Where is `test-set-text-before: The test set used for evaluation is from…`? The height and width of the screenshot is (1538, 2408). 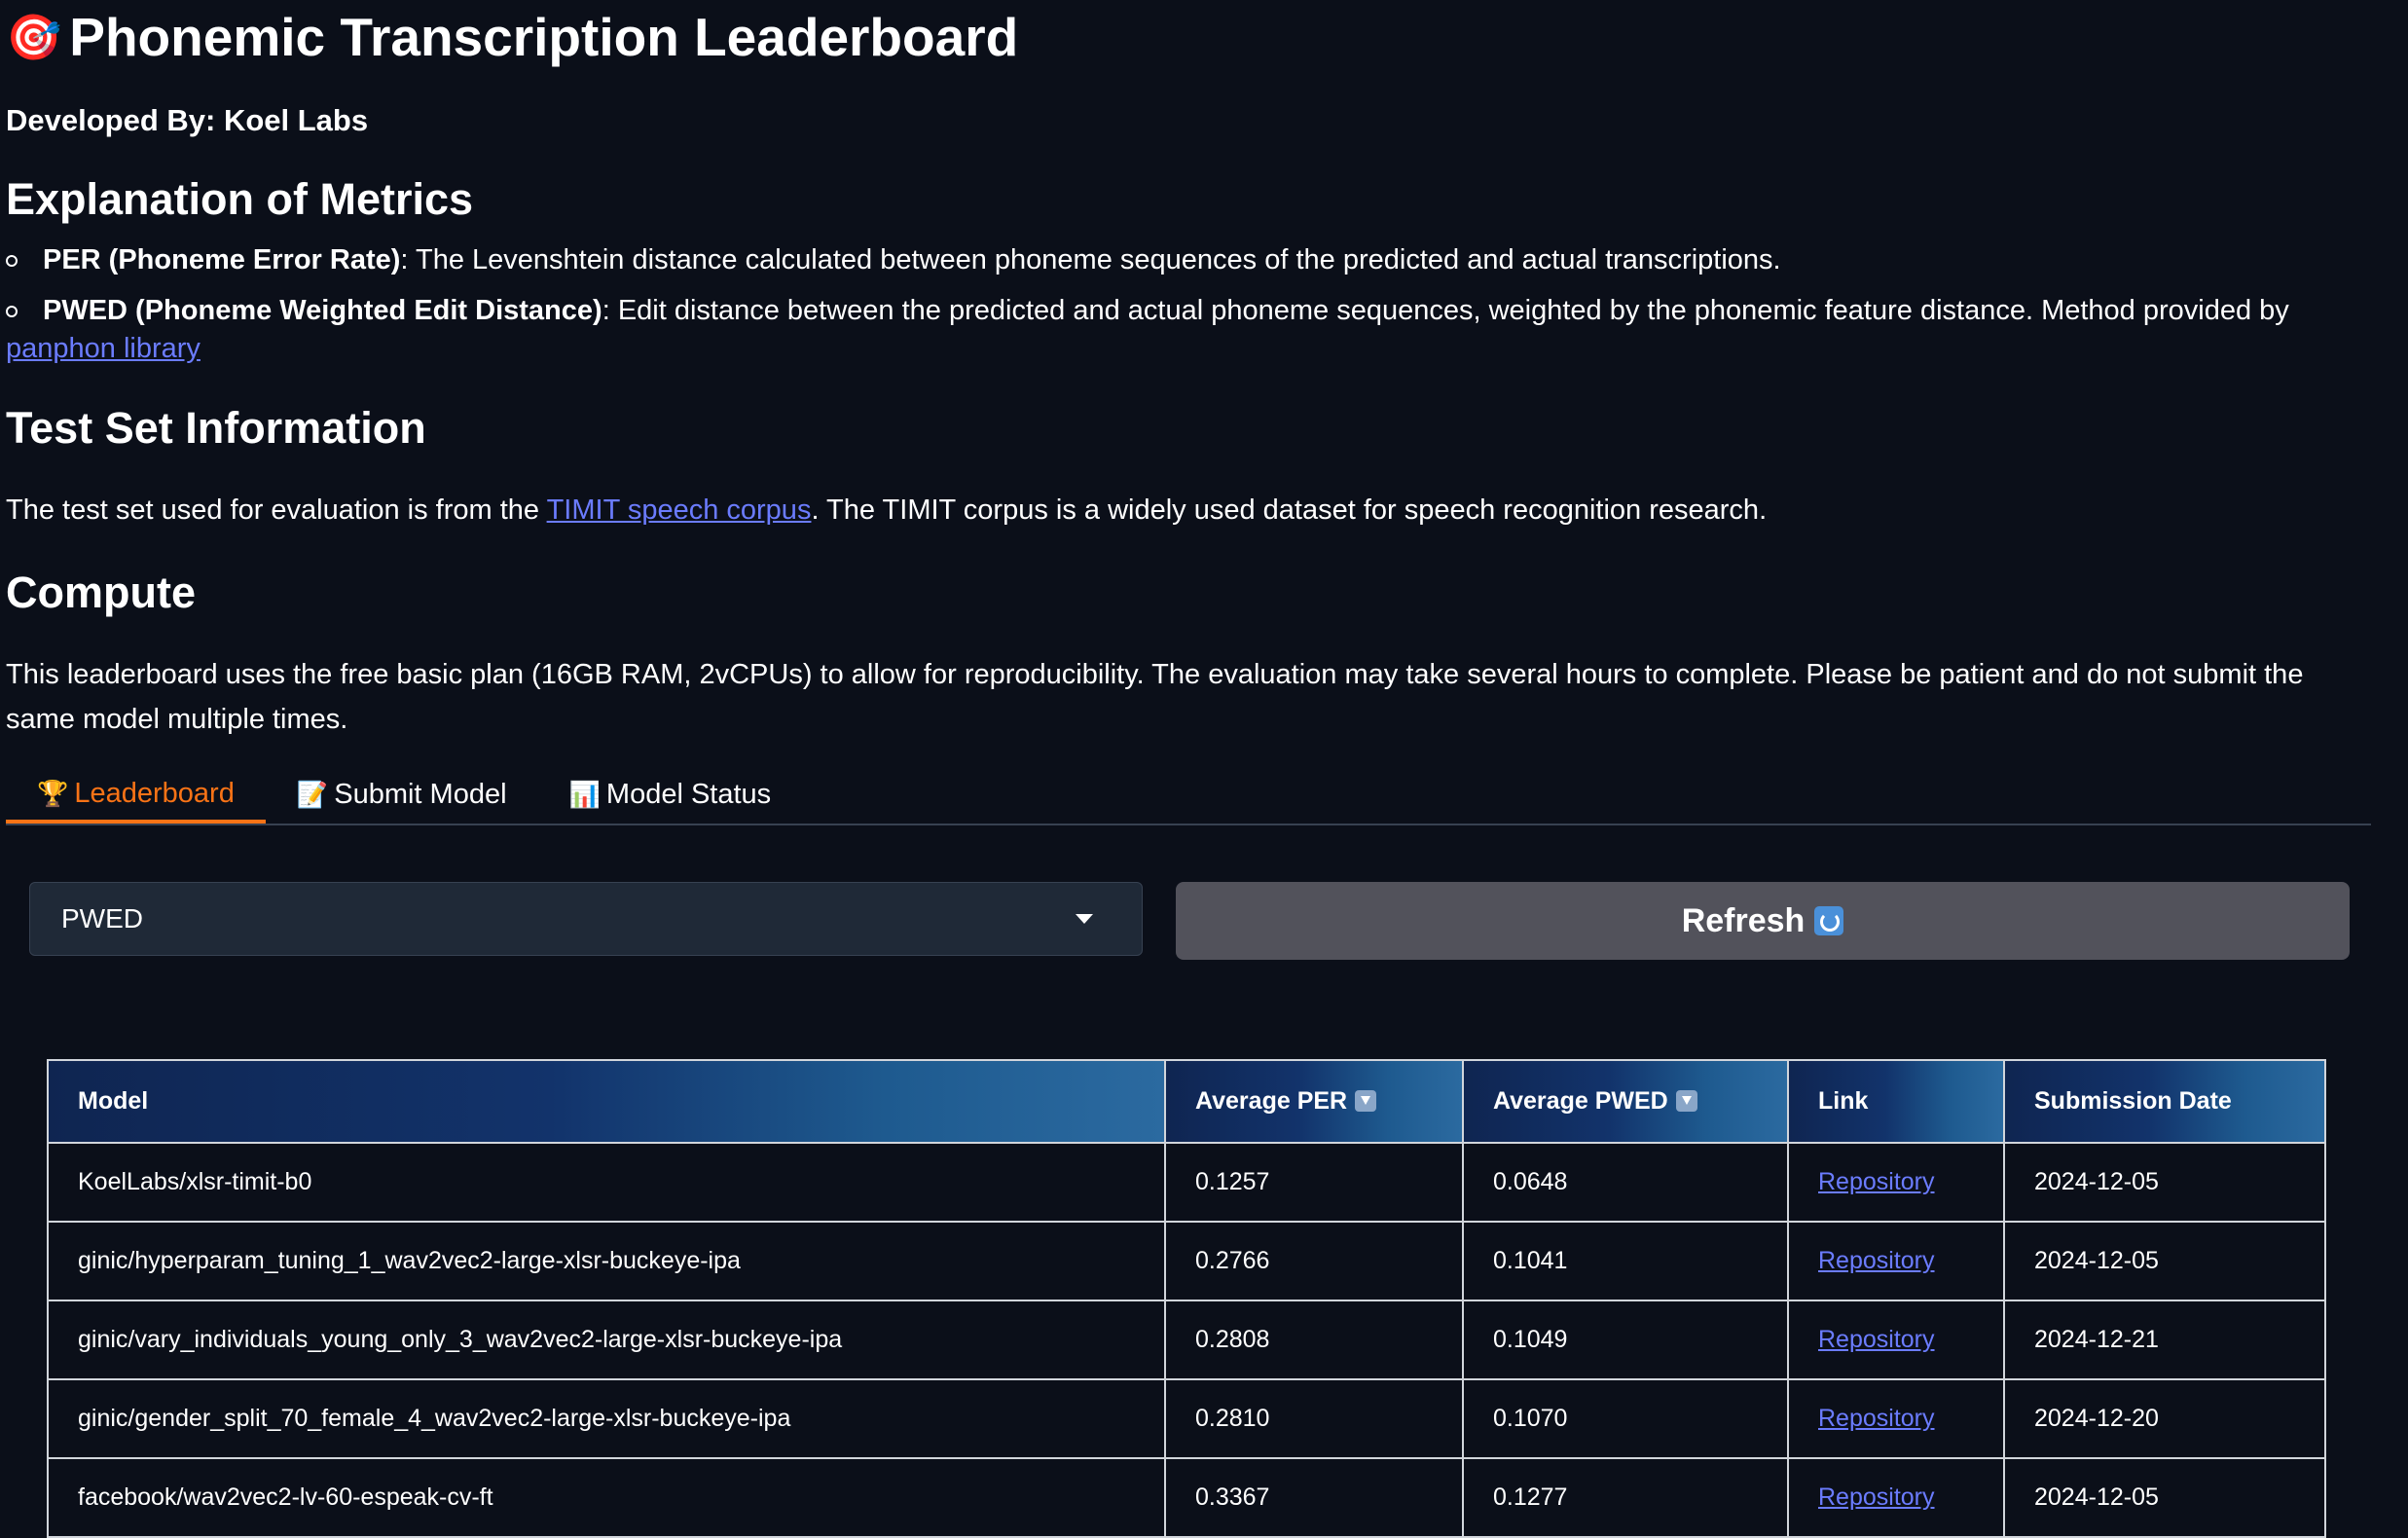
test-set-text-before: The test set used for evaluation is from… is located at coordinates (276, 510).